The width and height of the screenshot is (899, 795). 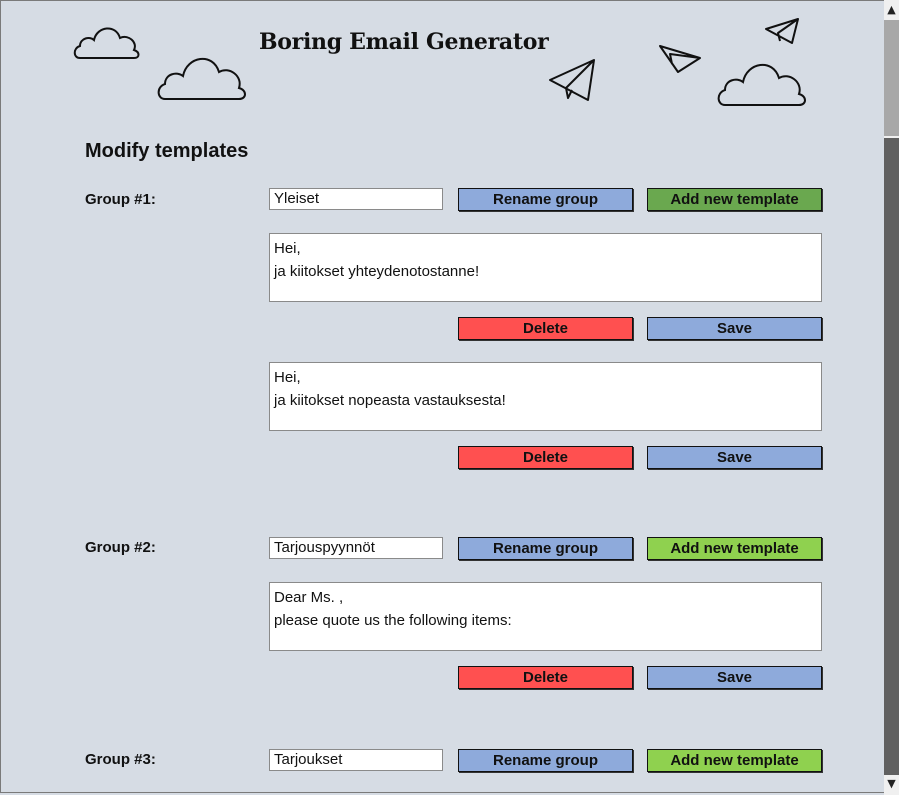 I want to click on group-3-name-input: Tarjoukset, so click(x=356, y=760).